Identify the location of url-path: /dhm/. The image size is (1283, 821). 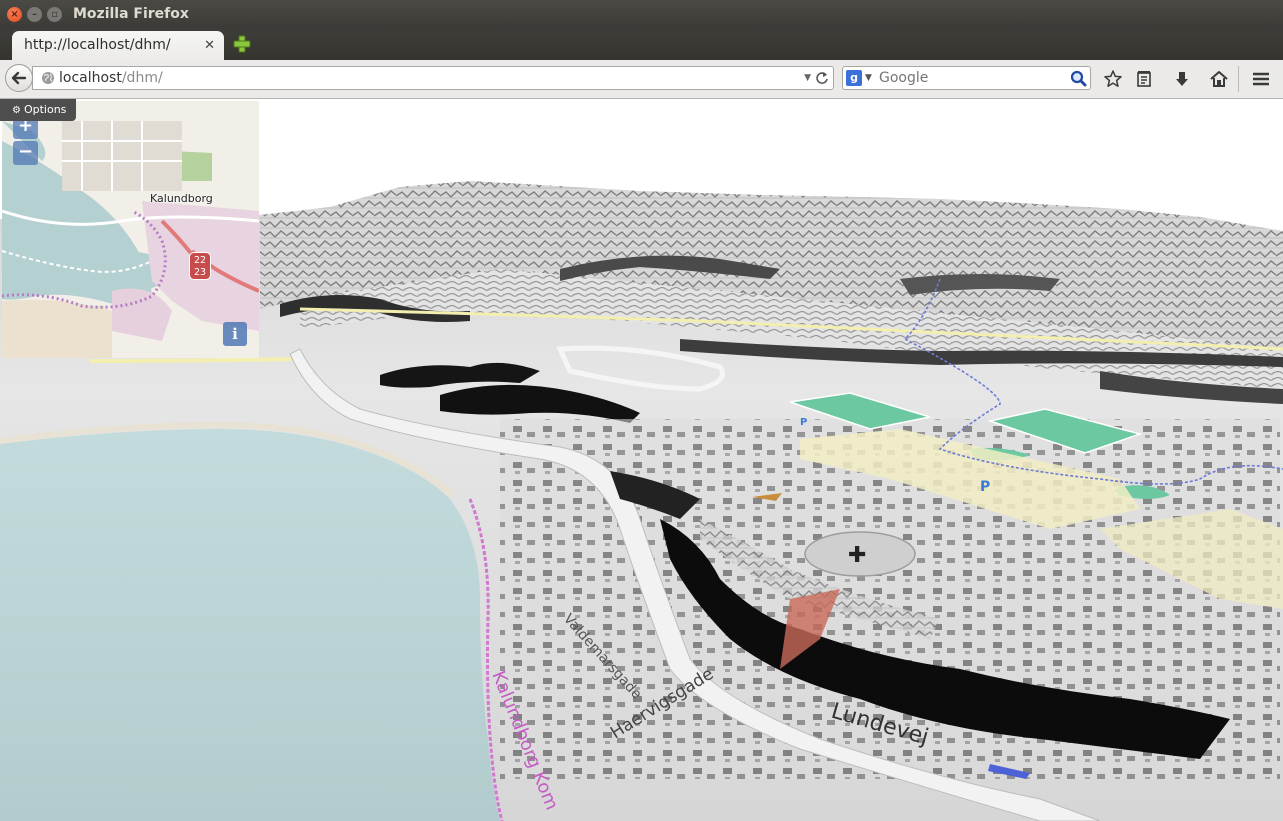
(142, 78).